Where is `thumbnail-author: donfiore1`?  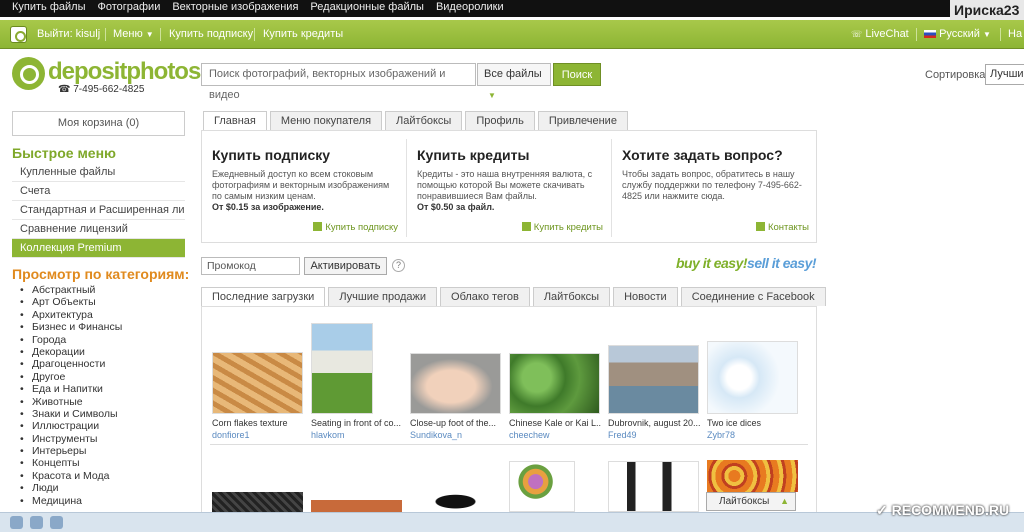 thumbnail-author: donfiore1 is located at coordinates (231, 435).